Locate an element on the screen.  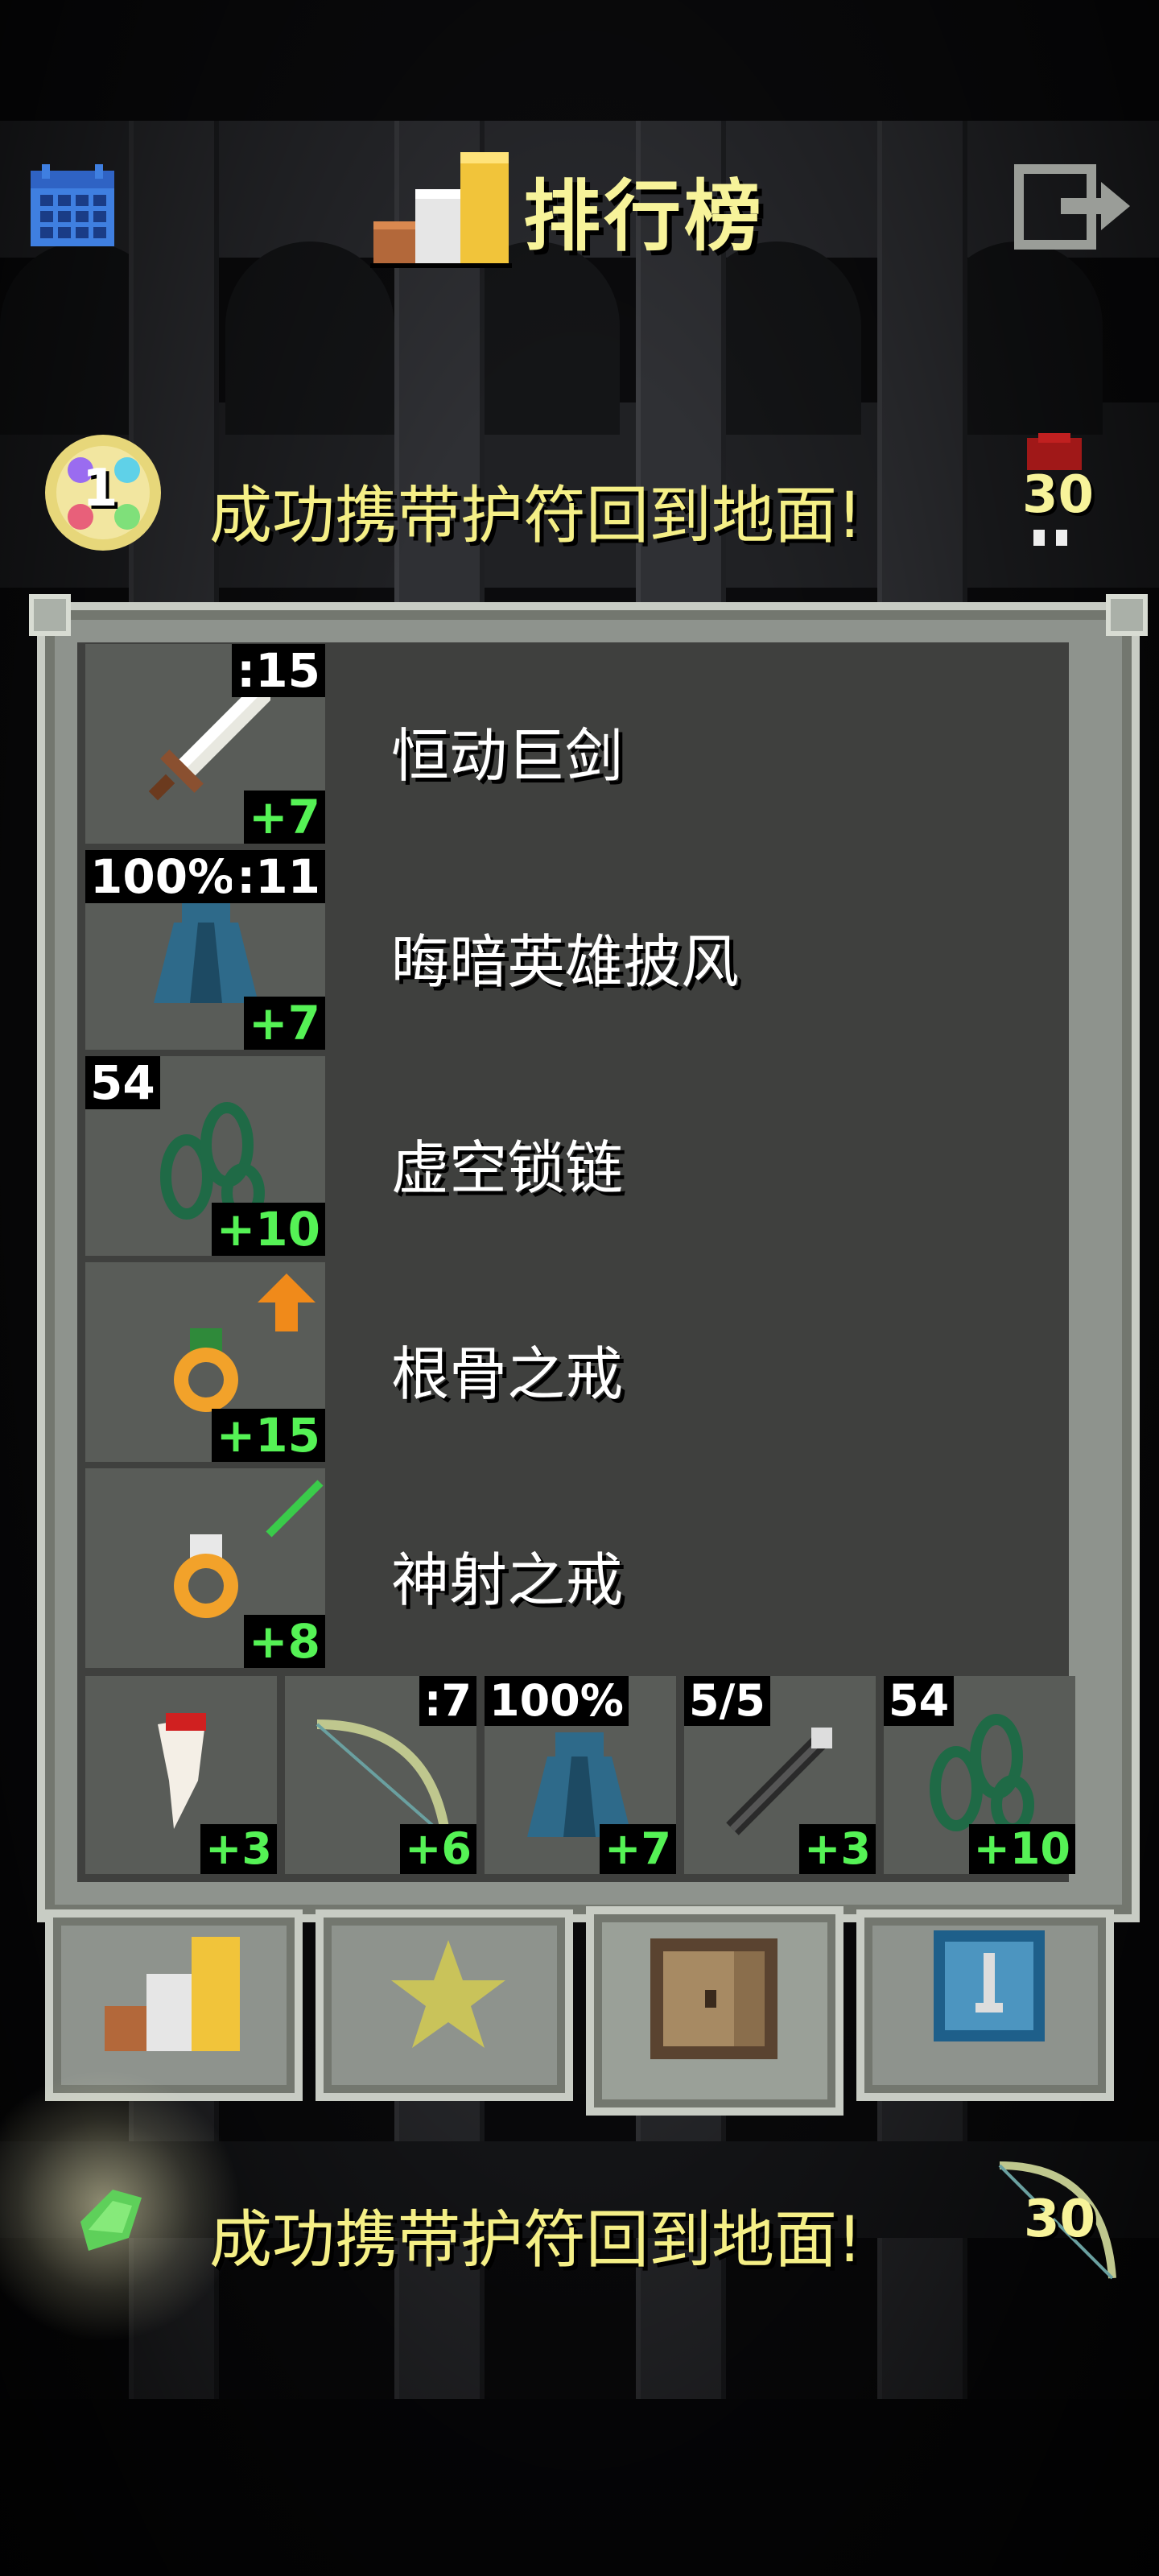
notice-bottom: 成功携带护符回到地面! 30 is located at coordinates (579, 2206).